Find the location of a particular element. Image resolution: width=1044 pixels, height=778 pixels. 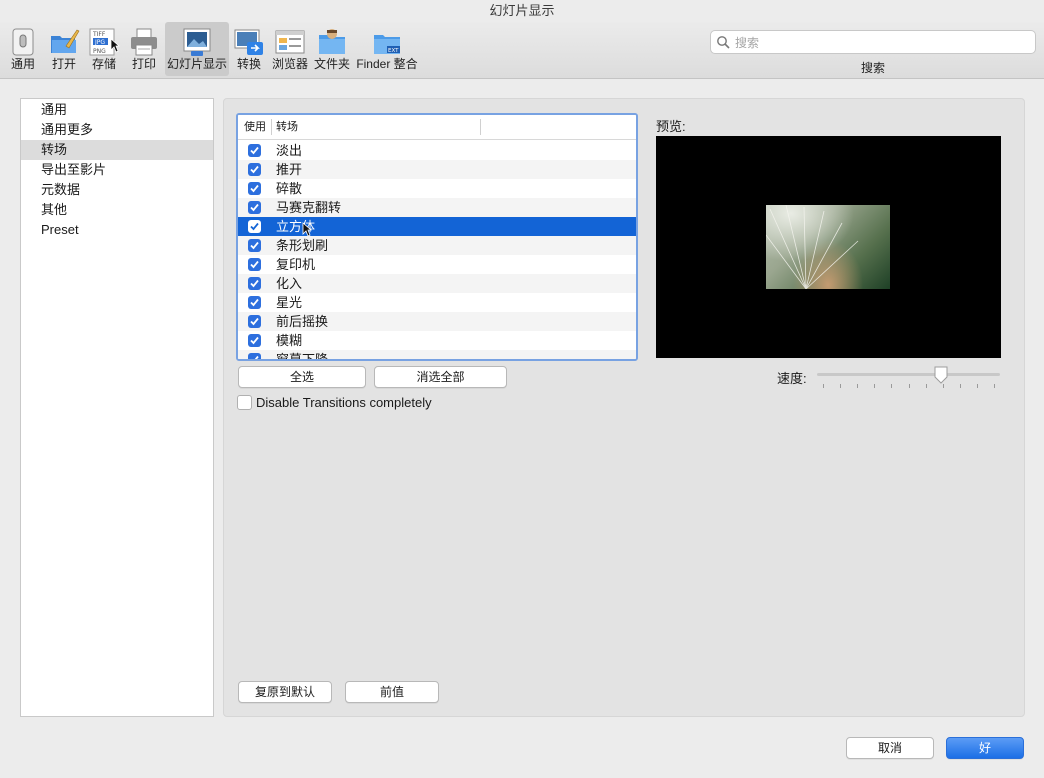

toolbar-item-print: 打印 is located at coordinates (144, 49).